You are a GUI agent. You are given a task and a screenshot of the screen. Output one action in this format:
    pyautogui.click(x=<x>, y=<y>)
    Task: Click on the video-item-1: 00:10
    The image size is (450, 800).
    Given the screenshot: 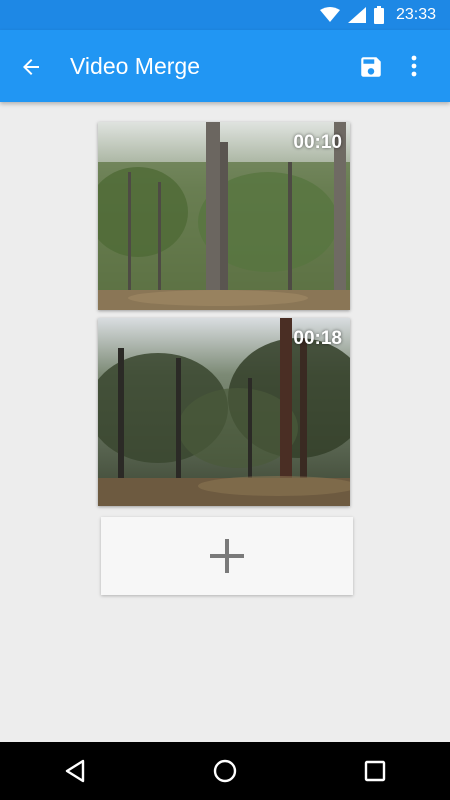 What is the action you would take?
    pyautogui.click(x=224, y=216)
    